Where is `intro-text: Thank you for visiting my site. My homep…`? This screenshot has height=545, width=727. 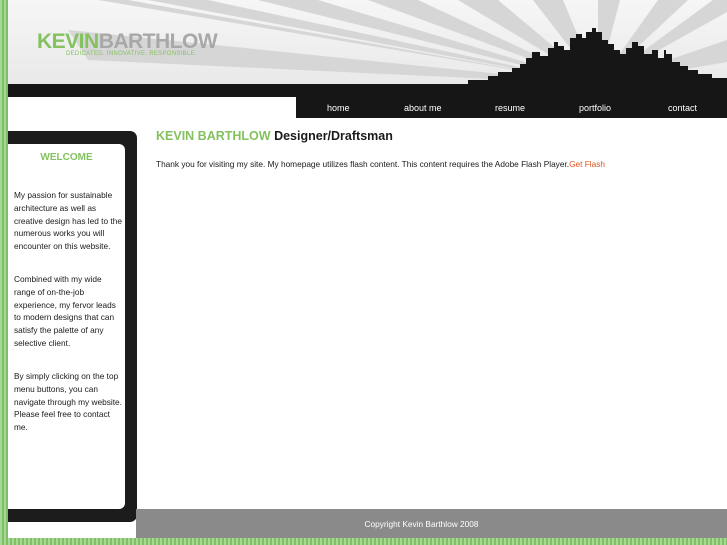
intro-text: Thank you for visiting my site. My homep… is located at coordinates (380, 164).